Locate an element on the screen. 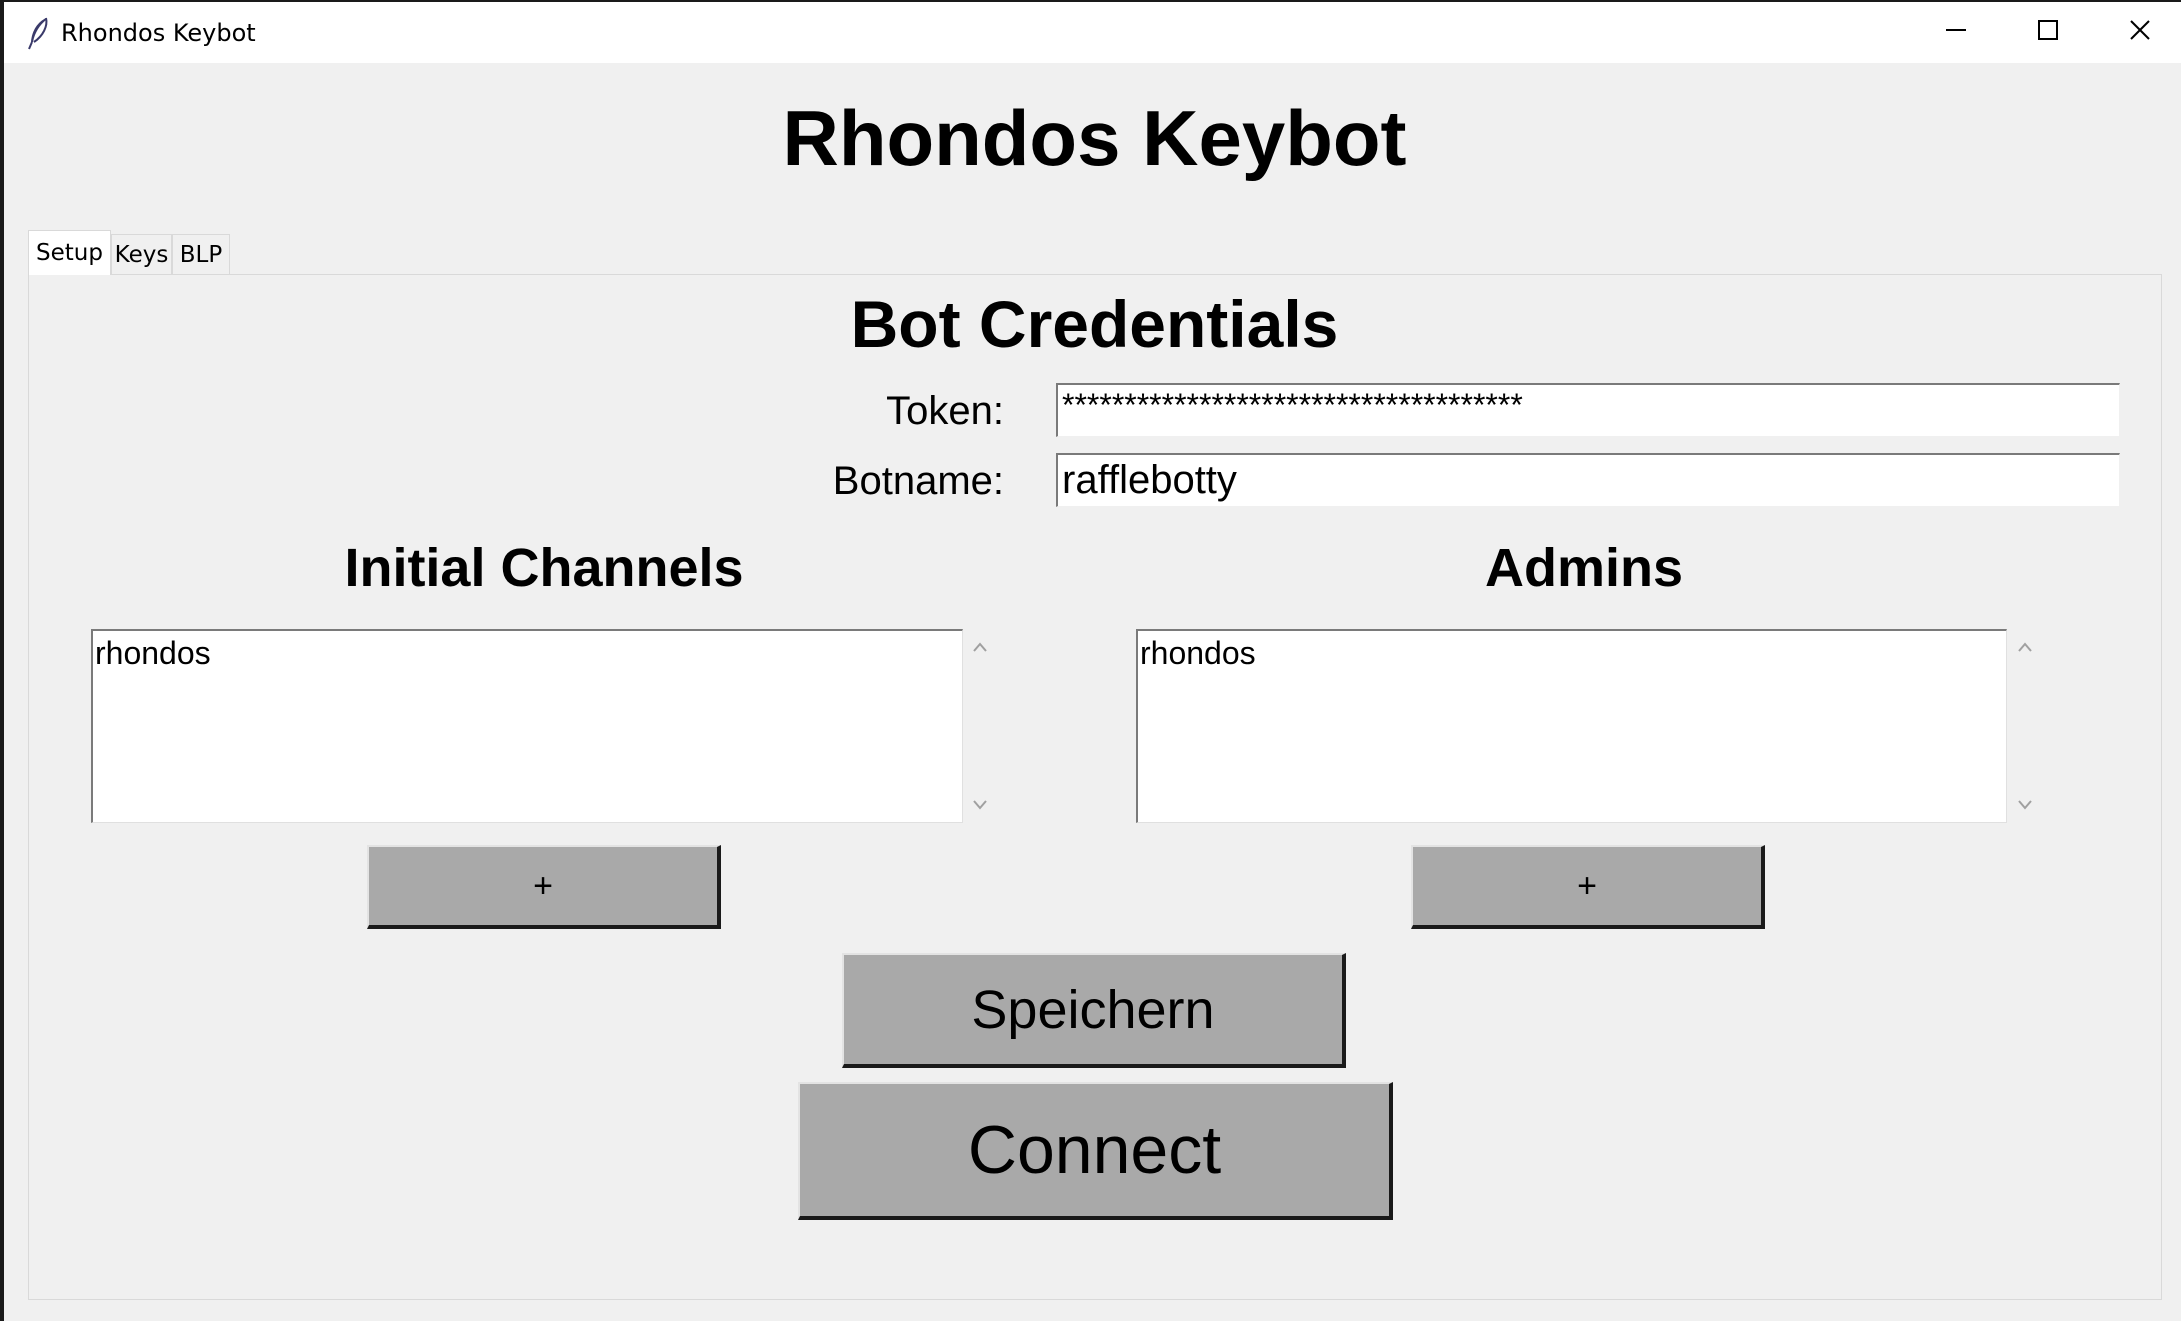 This screenshot has height=1321, width=2181. admins-listbox: rhondos is located at coordinates (1571, 726).